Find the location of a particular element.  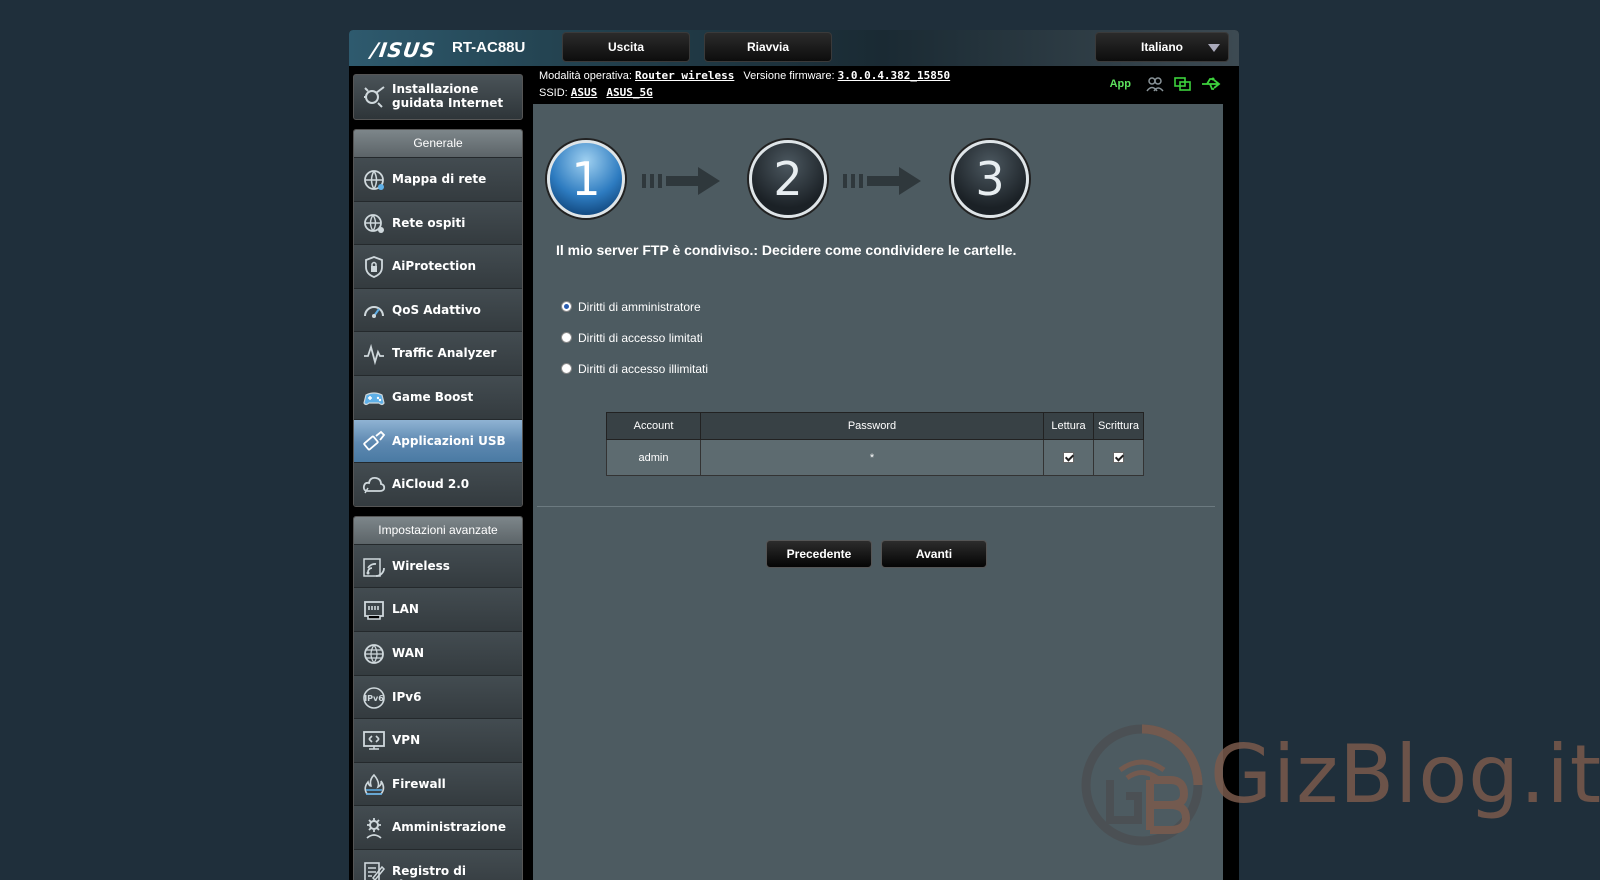

sidebar-item-mappa-di-rete: Mappa di rete is located at coordinates (438, 179).